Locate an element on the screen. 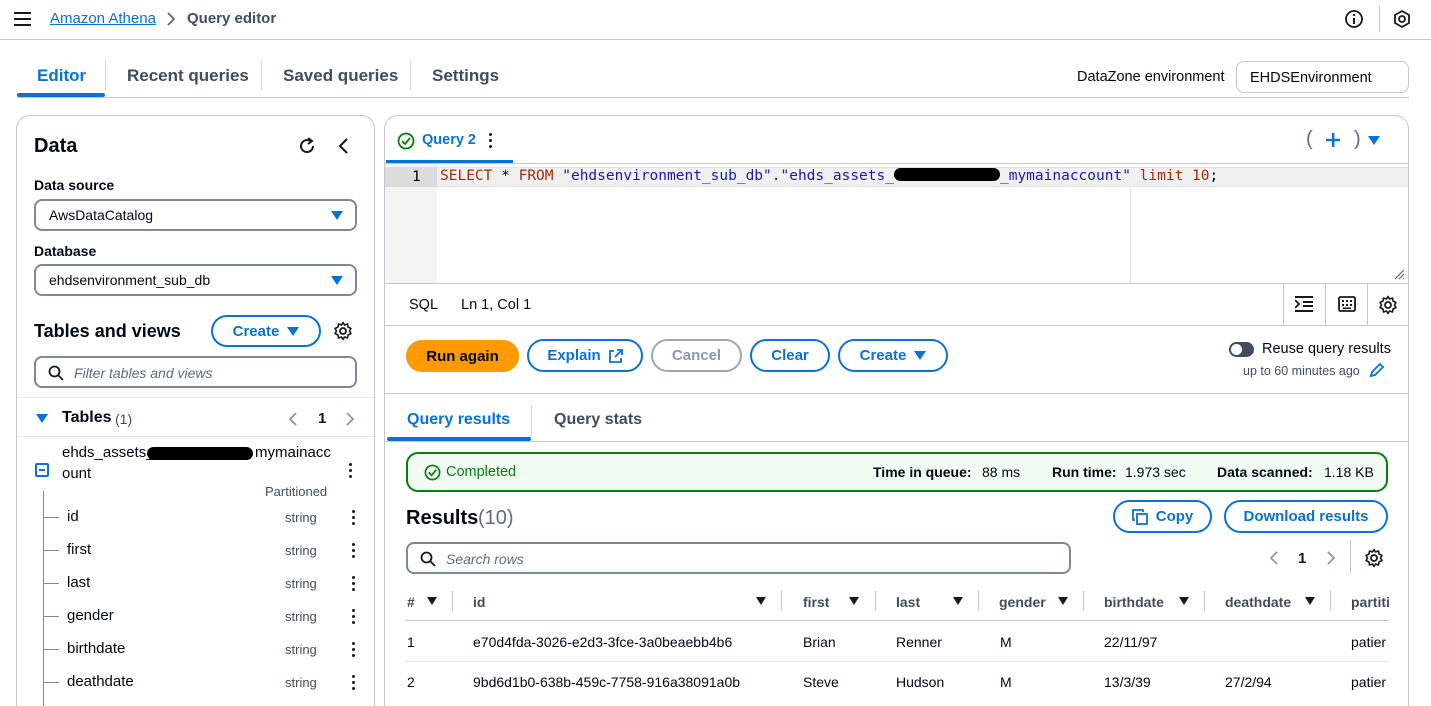 The image size is (1431, 706). collapse-panel-icon is located at coordinates (343, 146).